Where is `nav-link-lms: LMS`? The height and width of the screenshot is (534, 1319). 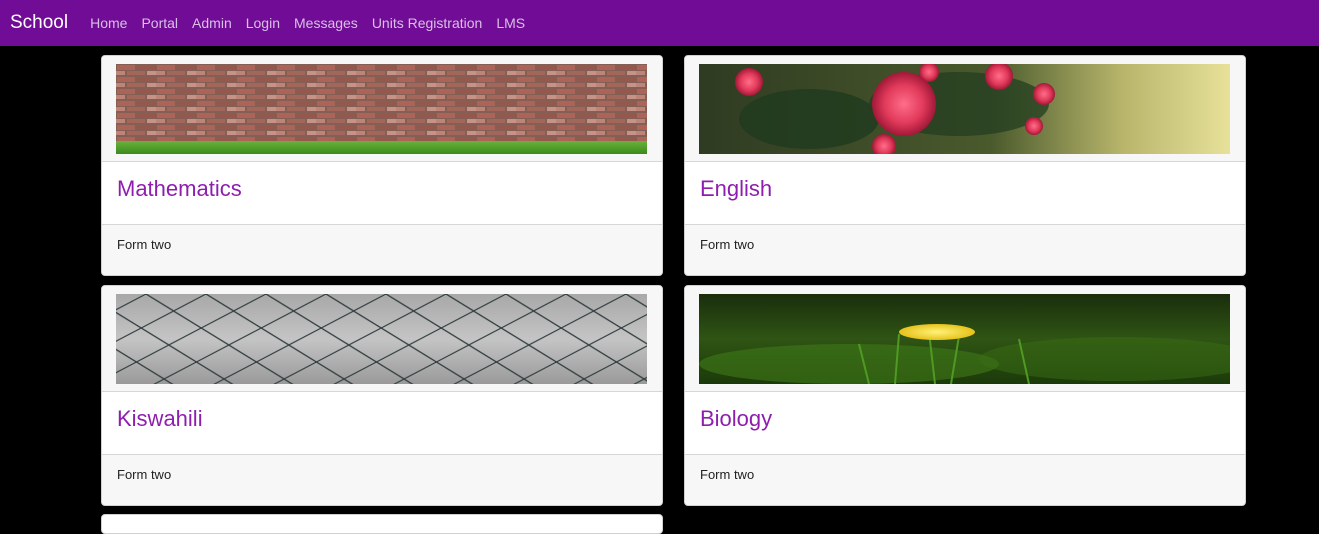 nav-link-lms: LMS is located at coordinates (510, 23).